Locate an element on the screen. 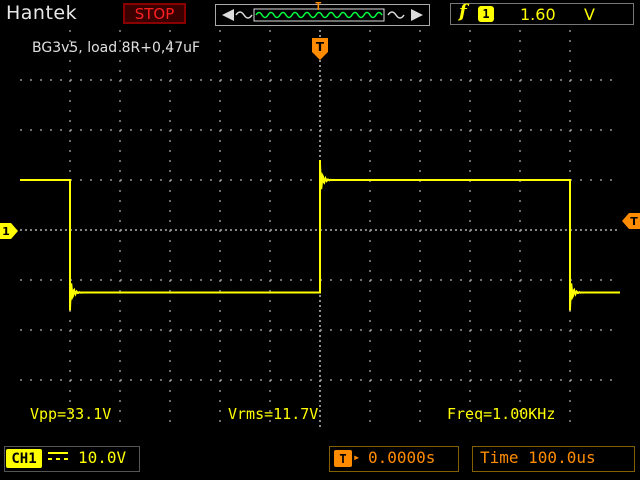 Image resolution: width=640 pixels, height=480 pixels. trigger-edge-icon: f is located at coordinates (463, 11).